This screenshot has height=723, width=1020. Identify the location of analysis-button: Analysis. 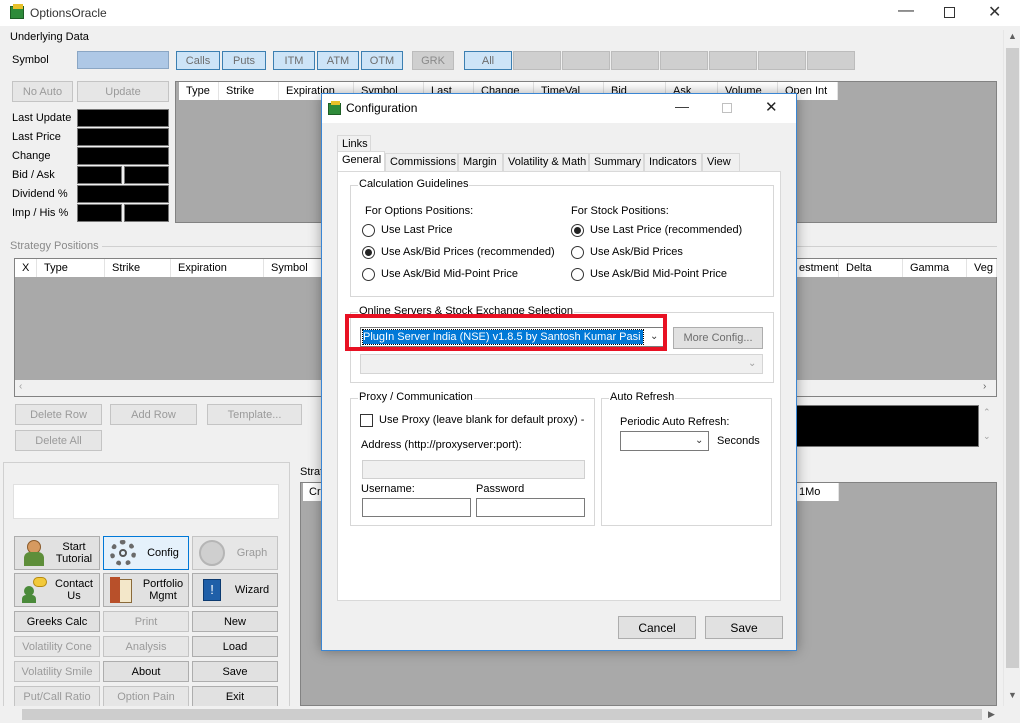
(146, 646).